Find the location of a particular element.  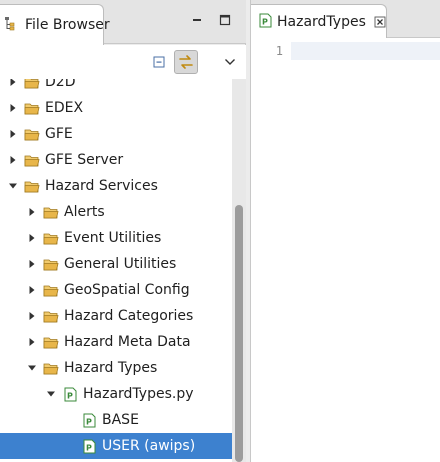

scrollbar-thumb is located at coordinates (239, 333).